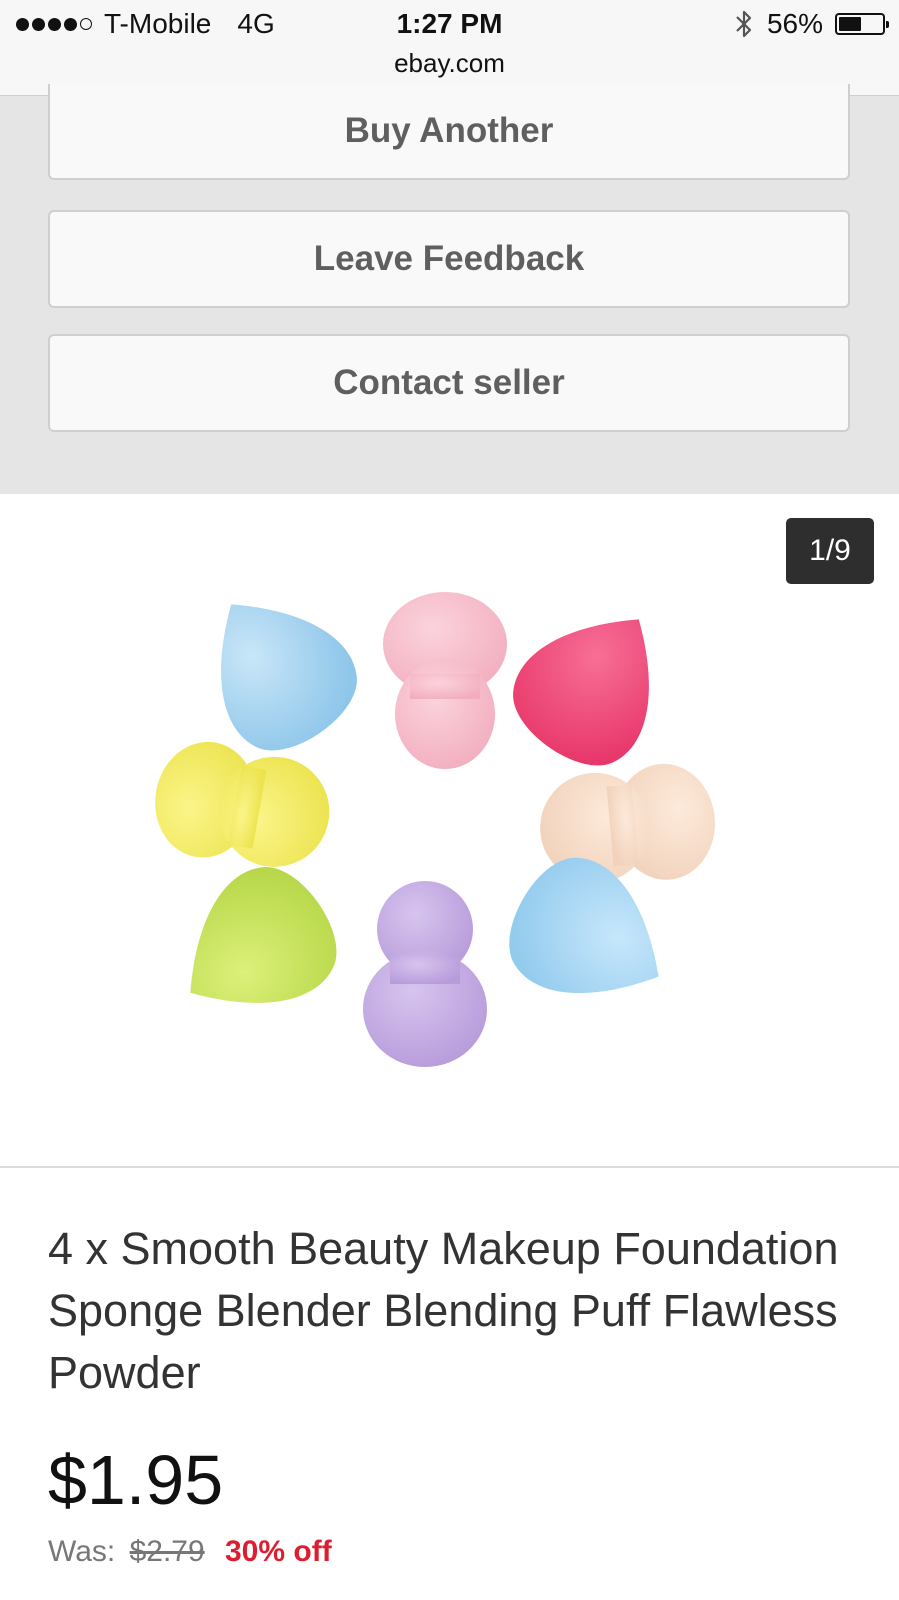  Describe the element at coordinates (136, 1480) in the screenshot. I see `current-price: $1.95` at that location.